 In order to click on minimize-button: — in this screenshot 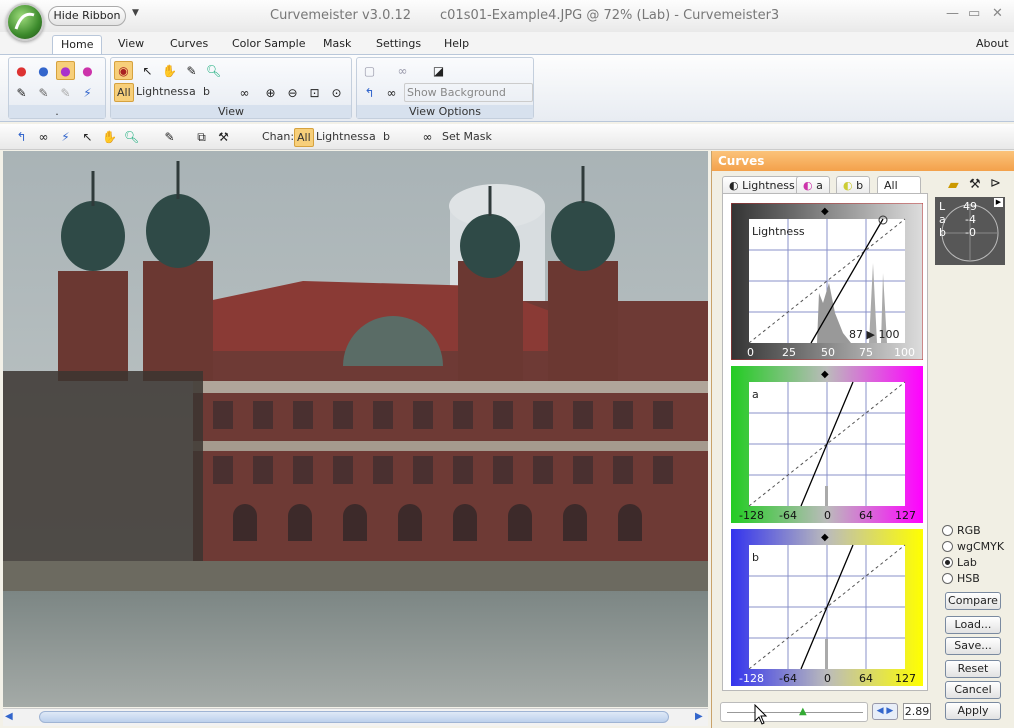, I will do `click(952, 13)`.